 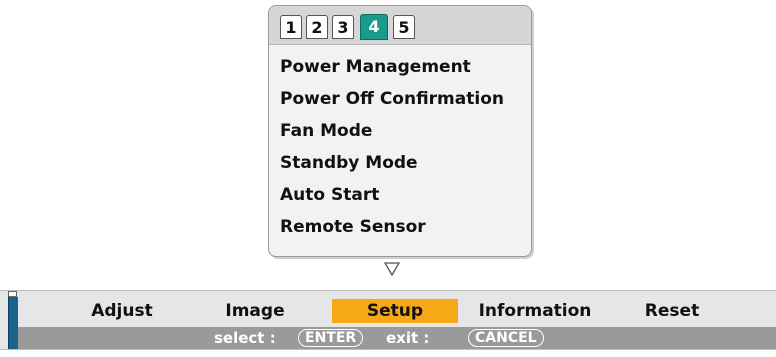 I want to click on key-hint-bar: select : ENTER exit : CANCEL, so click(x=397, y=338).